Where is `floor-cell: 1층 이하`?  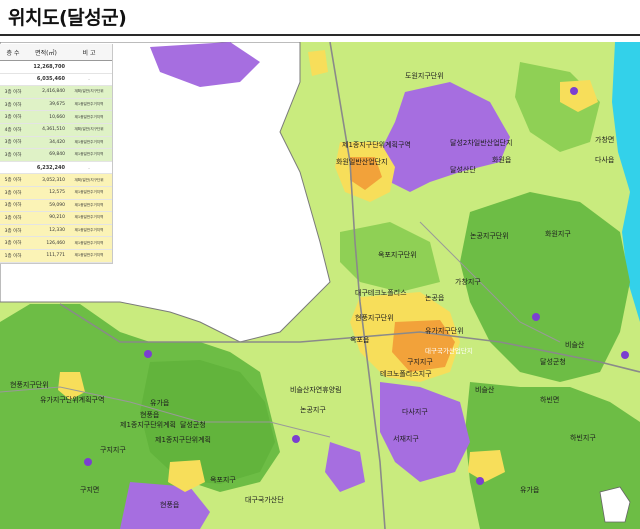
floor-cell: 1층 이하 is located at coordinates (13, 256).